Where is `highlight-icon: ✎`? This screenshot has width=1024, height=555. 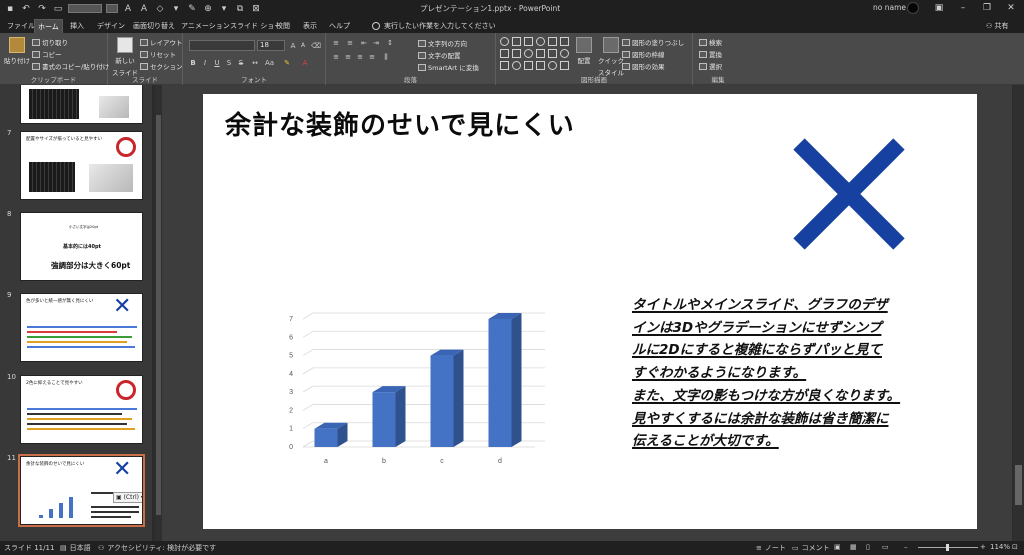 highlight-icon: ✎ is located at coordinates (287, 63).